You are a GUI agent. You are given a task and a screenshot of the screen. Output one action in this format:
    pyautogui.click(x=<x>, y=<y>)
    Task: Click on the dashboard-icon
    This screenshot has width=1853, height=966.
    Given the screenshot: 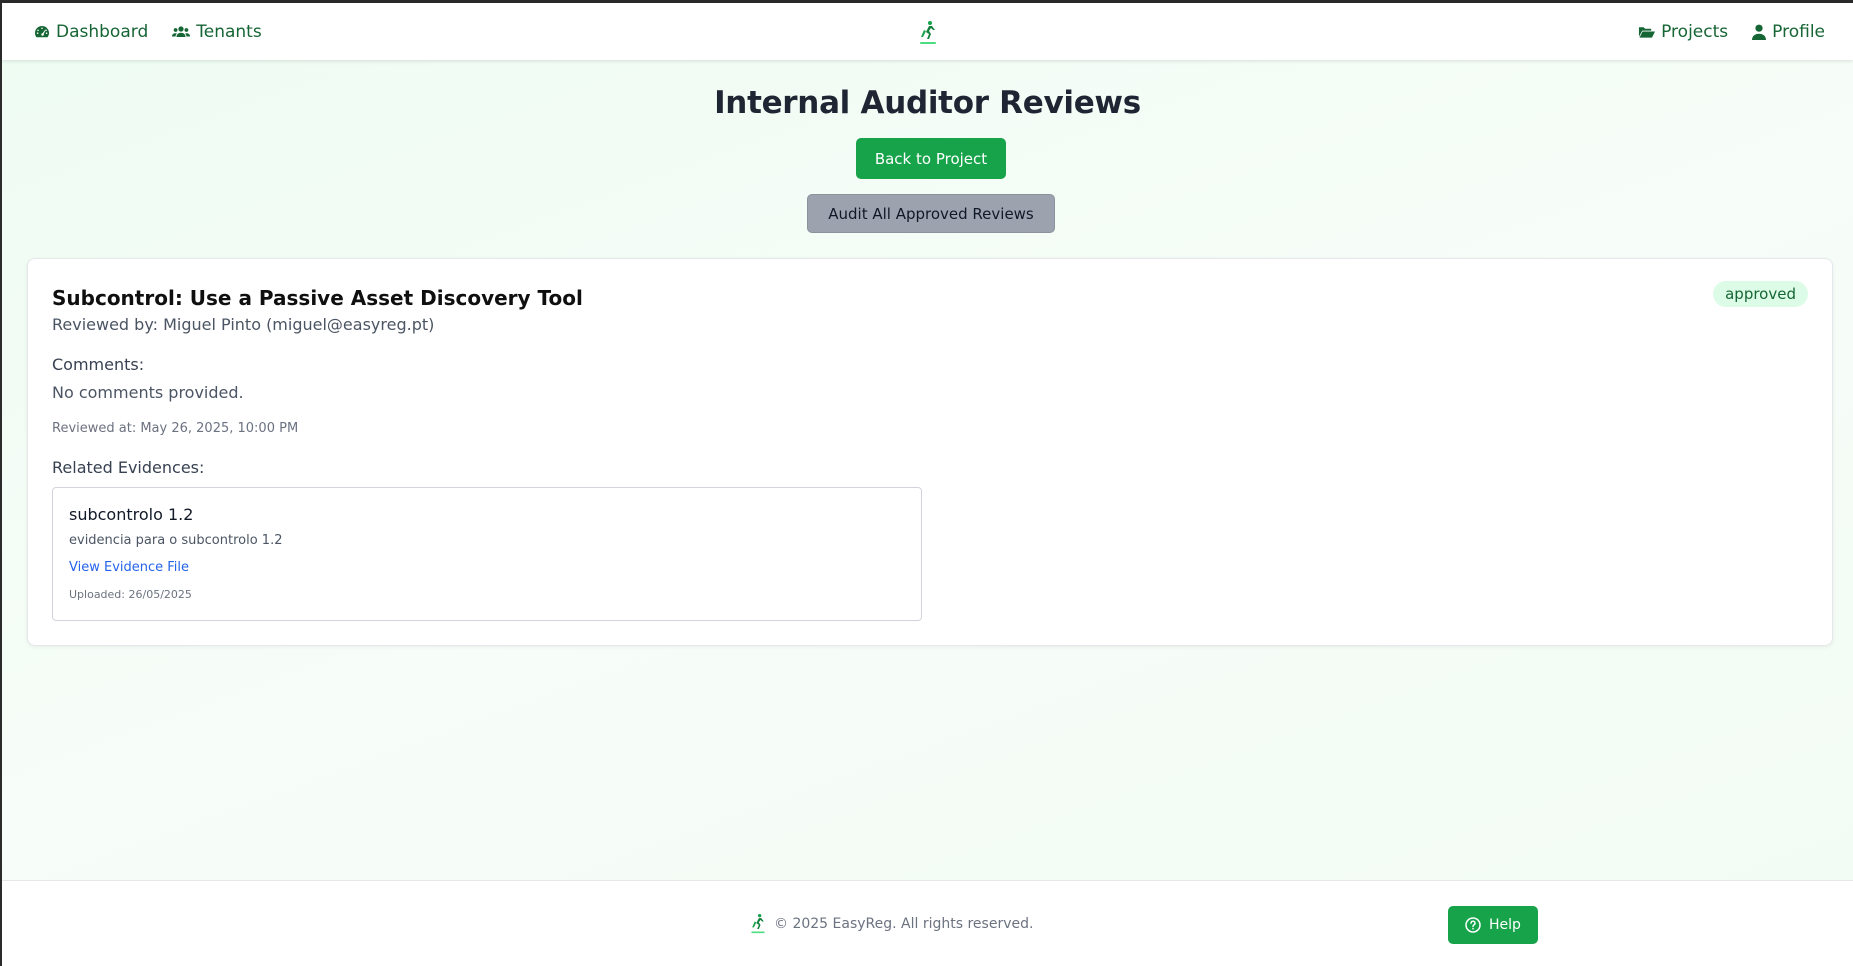 What is the action you would take?
    pyautogui.click(x=42, y=31)
    